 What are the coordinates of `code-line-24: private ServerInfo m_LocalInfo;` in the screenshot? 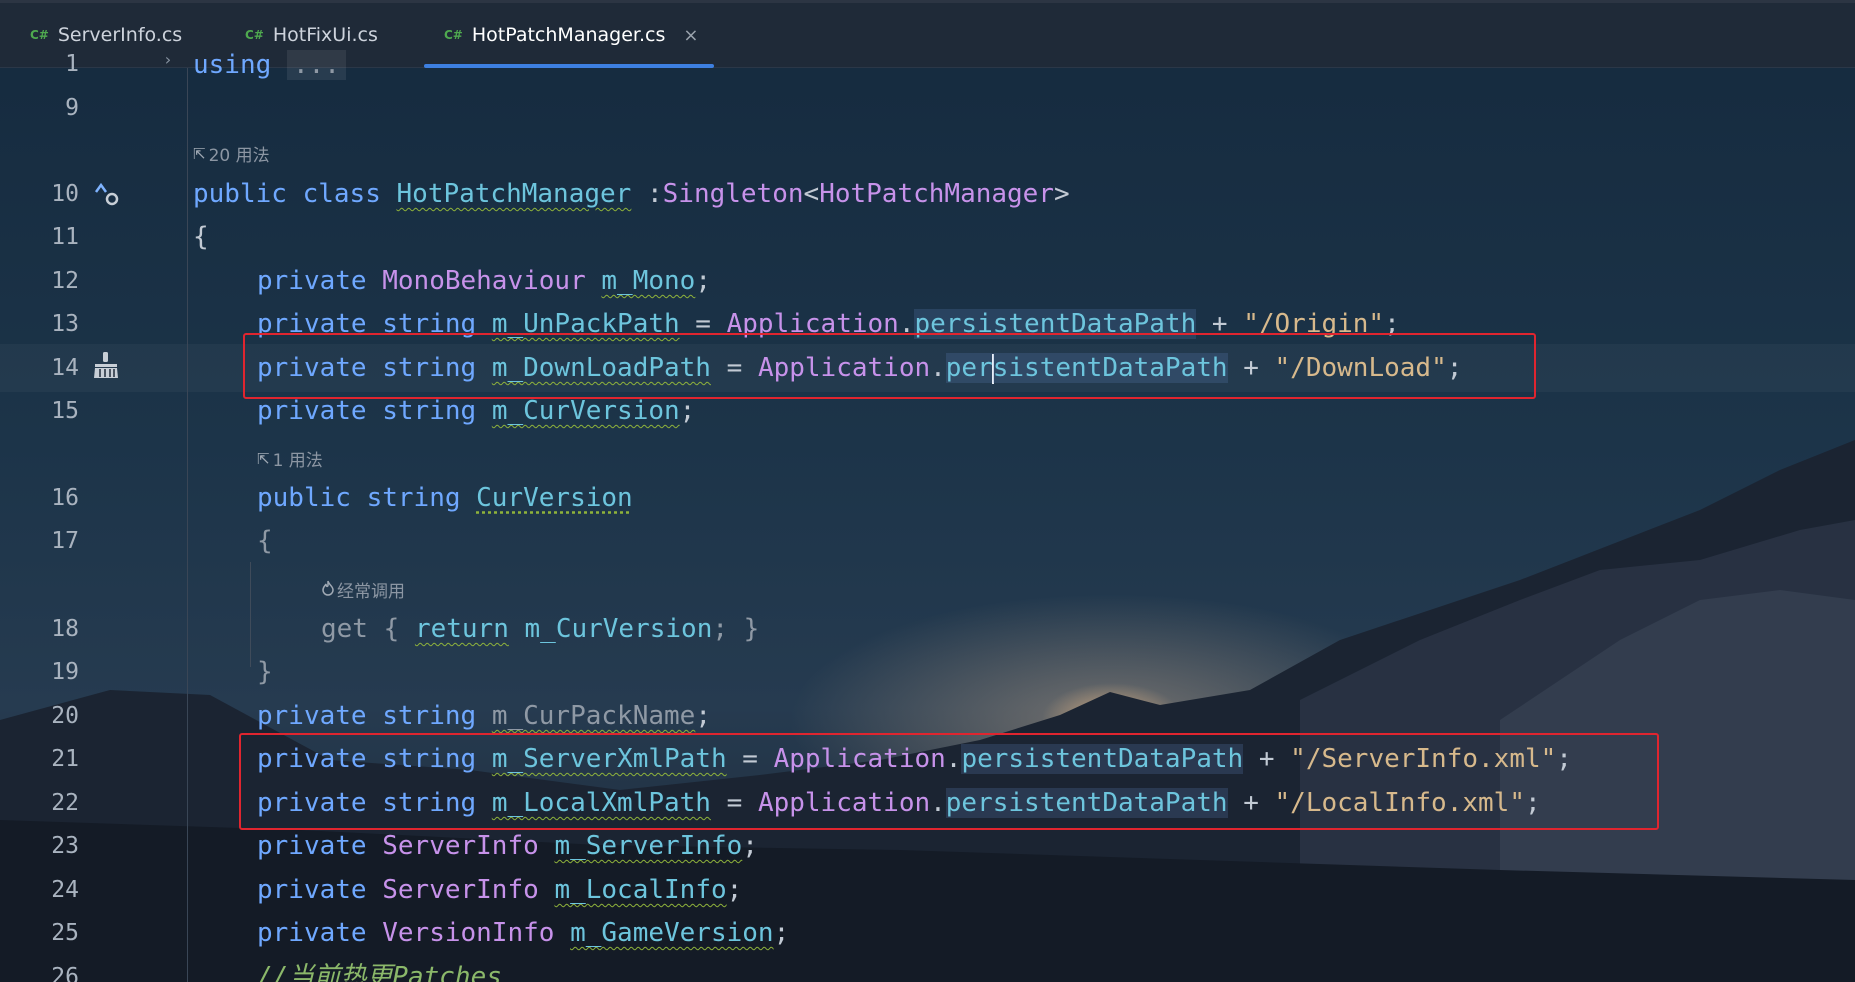 It's located at (499, 890).